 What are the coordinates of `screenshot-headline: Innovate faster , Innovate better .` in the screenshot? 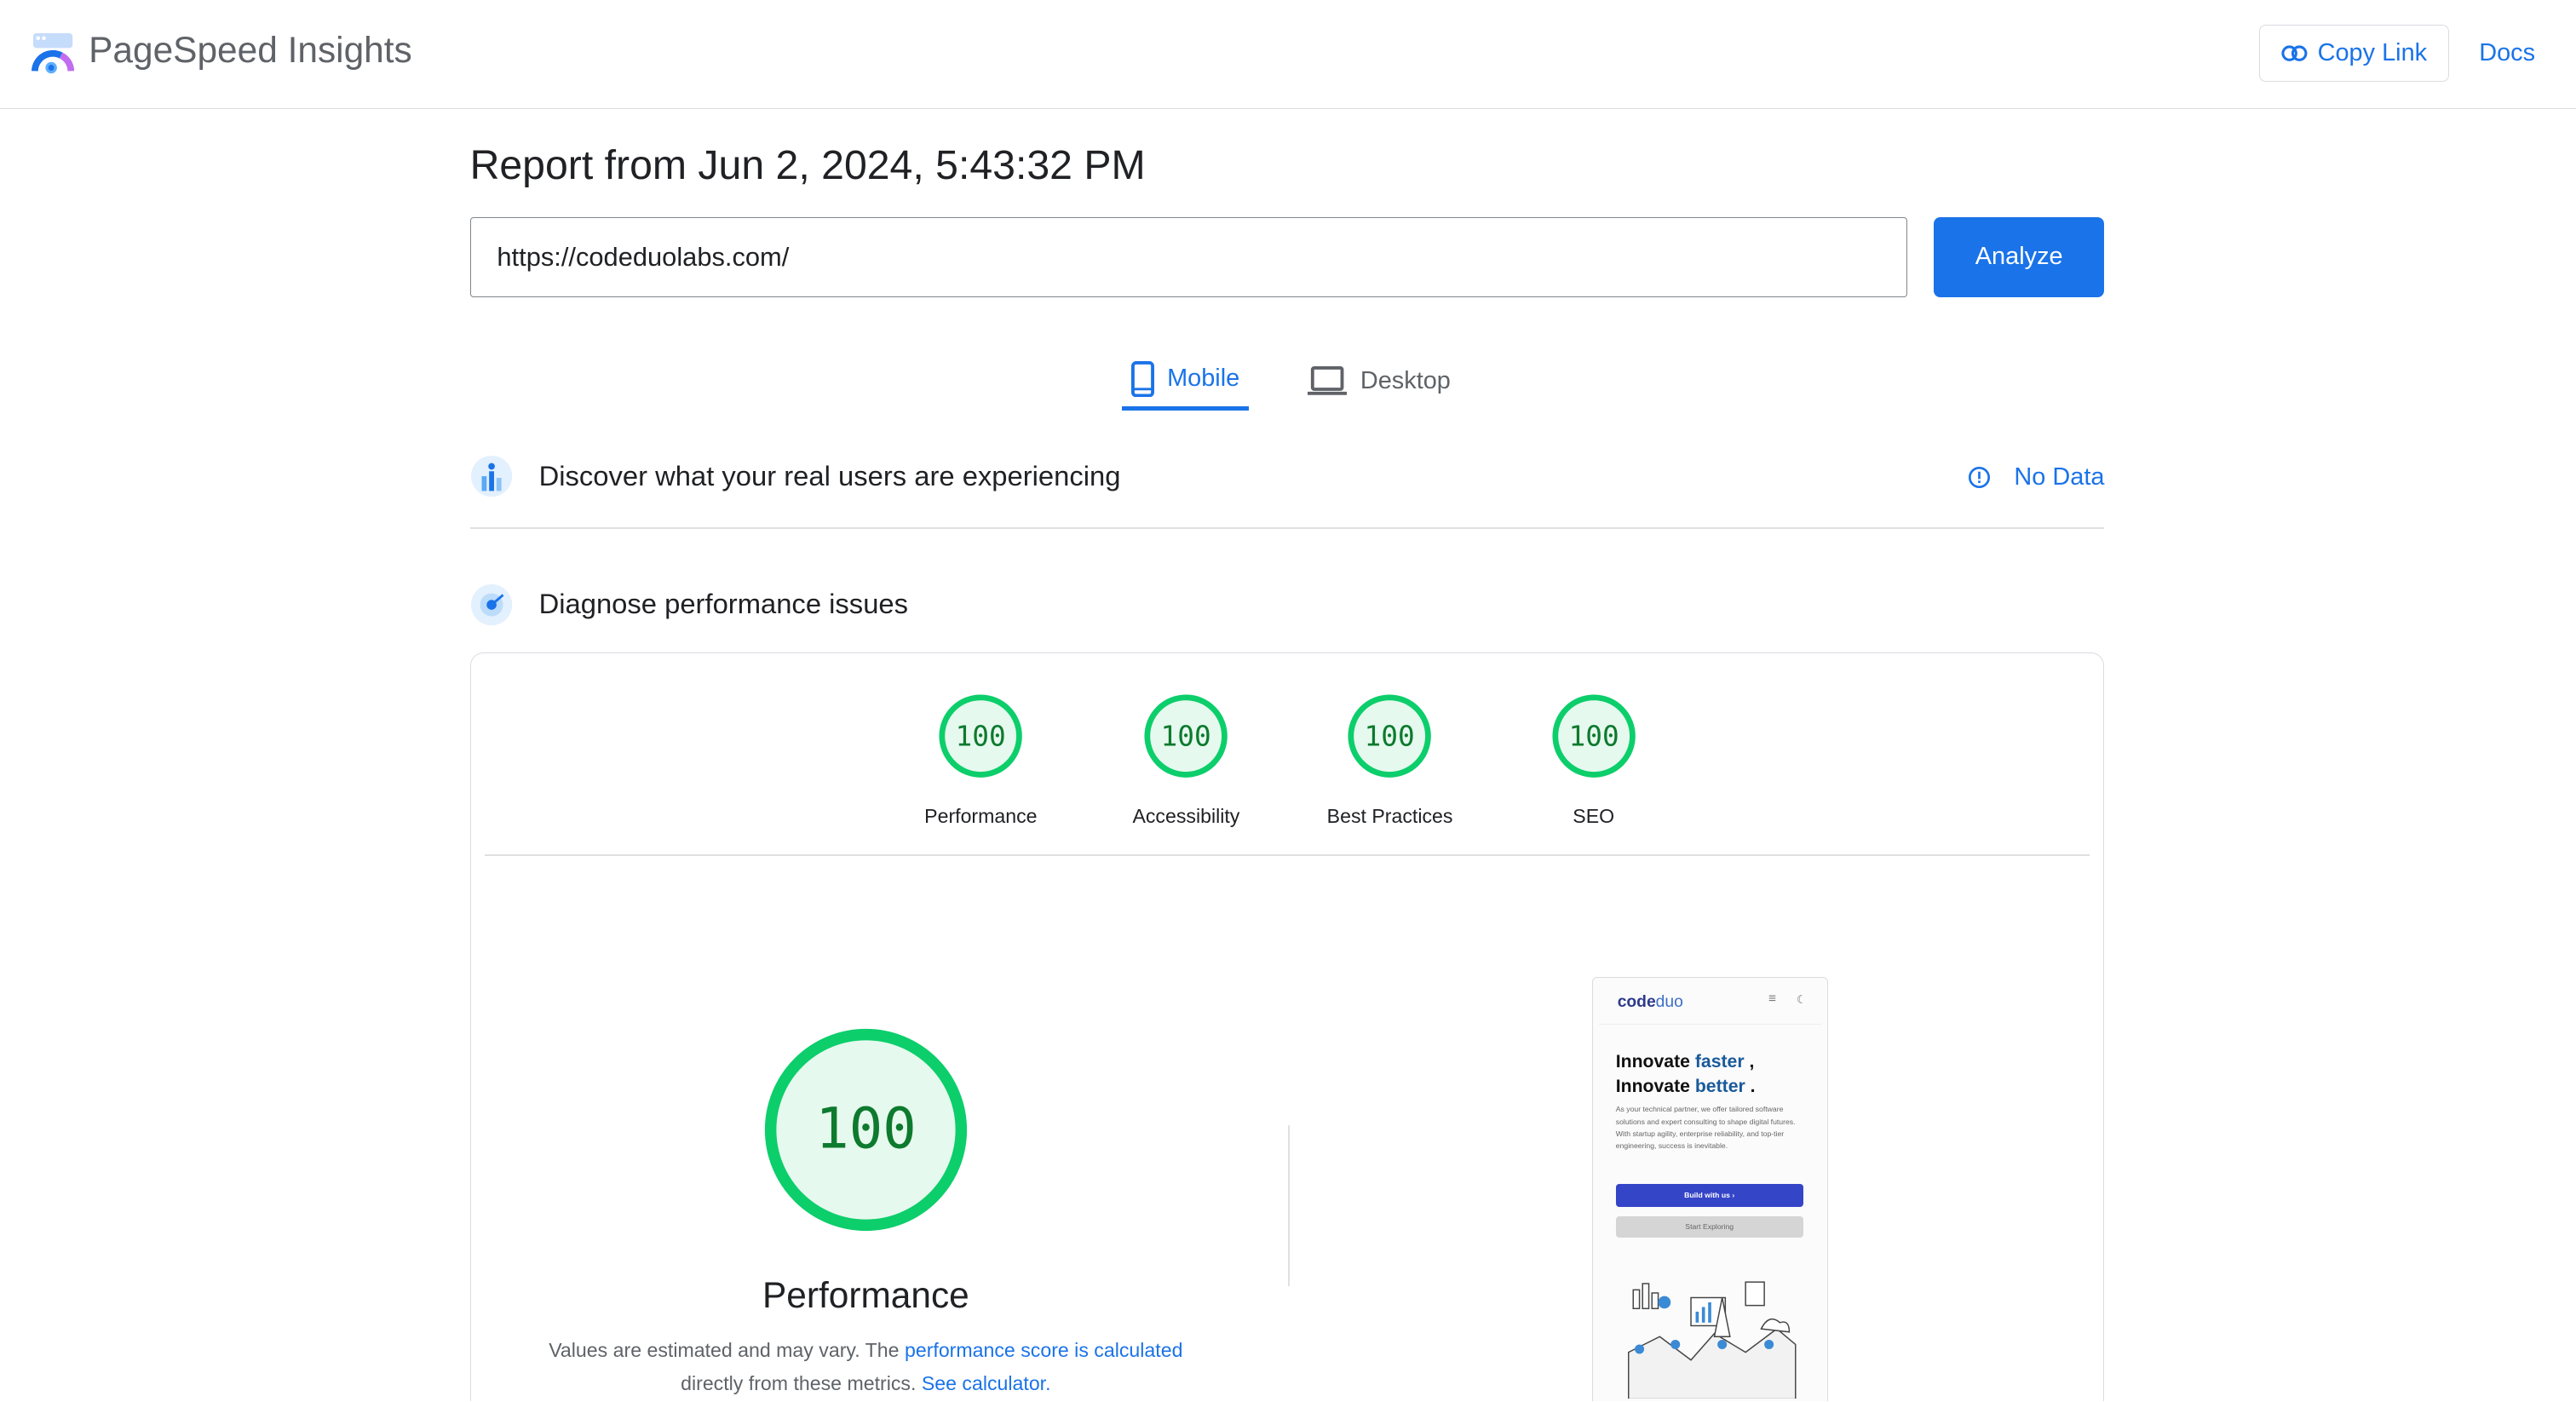 It's located at (1686, 1074).